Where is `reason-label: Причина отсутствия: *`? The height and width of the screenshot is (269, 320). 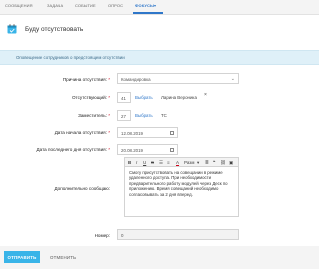 reason-label: Причина отсутствия: * is located at coordinates (86, 79).